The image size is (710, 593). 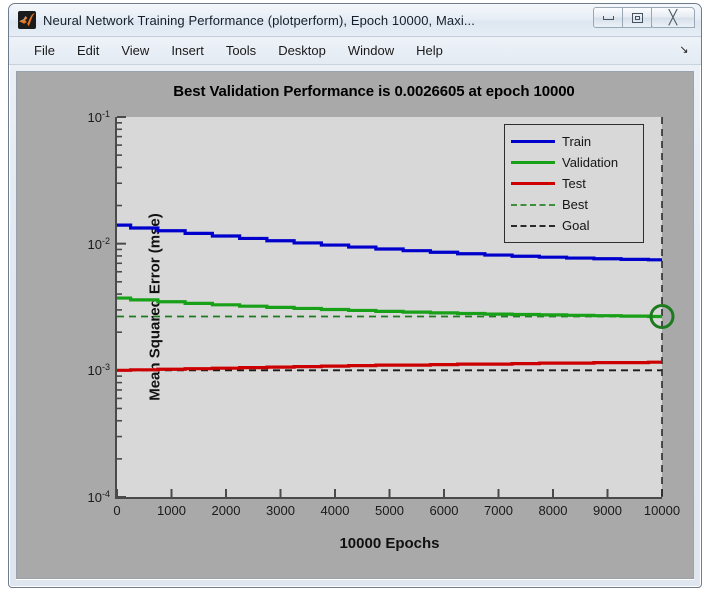 What do you see at coordinates (389, 510) in the screenshot?
I see `x-tick-label: 5000` at bounding box center [389, 510].